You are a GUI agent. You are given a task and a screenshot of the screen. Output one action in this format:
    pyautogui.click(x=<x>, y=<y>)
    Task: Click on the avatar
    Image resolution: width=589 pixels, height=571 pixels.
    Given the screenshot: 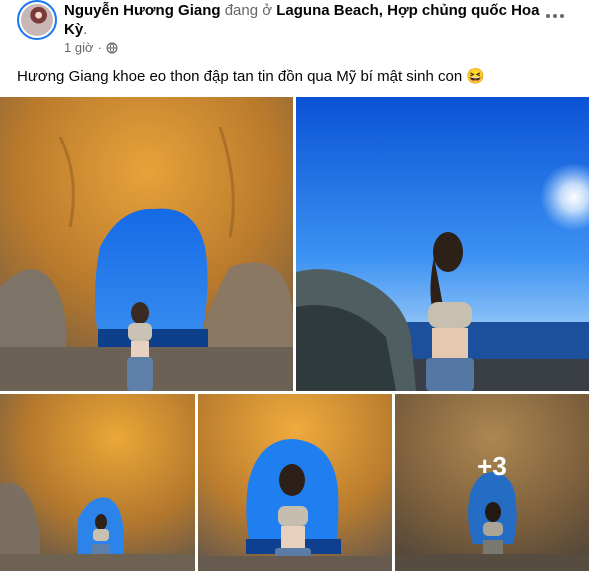 What is the action you would take?
    pyautogui.click(x=37, y=20)
    